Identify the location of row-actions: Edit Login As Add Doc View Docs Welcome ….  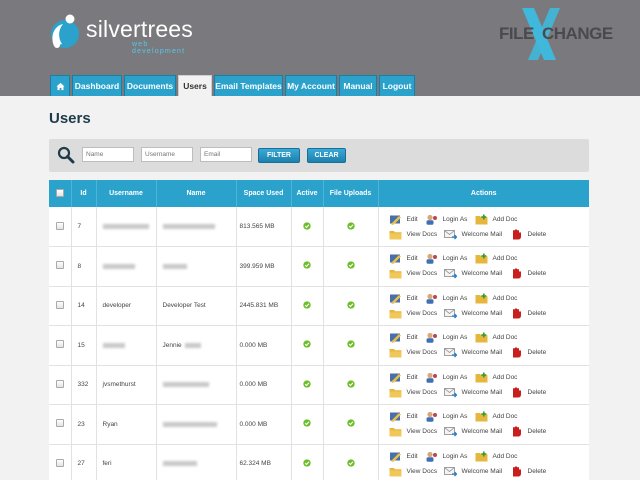
(483, 385).